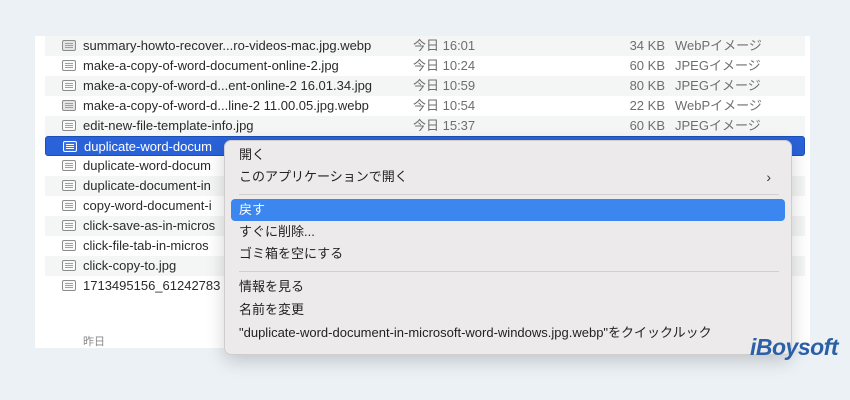 The height and width of the screenshot is (400, 850). What do you see at coordinates (508, 177) in the screenshot?
I see `menu-item-open-with: このアプリケーションで開く ›` at bounding box center [508, 177].